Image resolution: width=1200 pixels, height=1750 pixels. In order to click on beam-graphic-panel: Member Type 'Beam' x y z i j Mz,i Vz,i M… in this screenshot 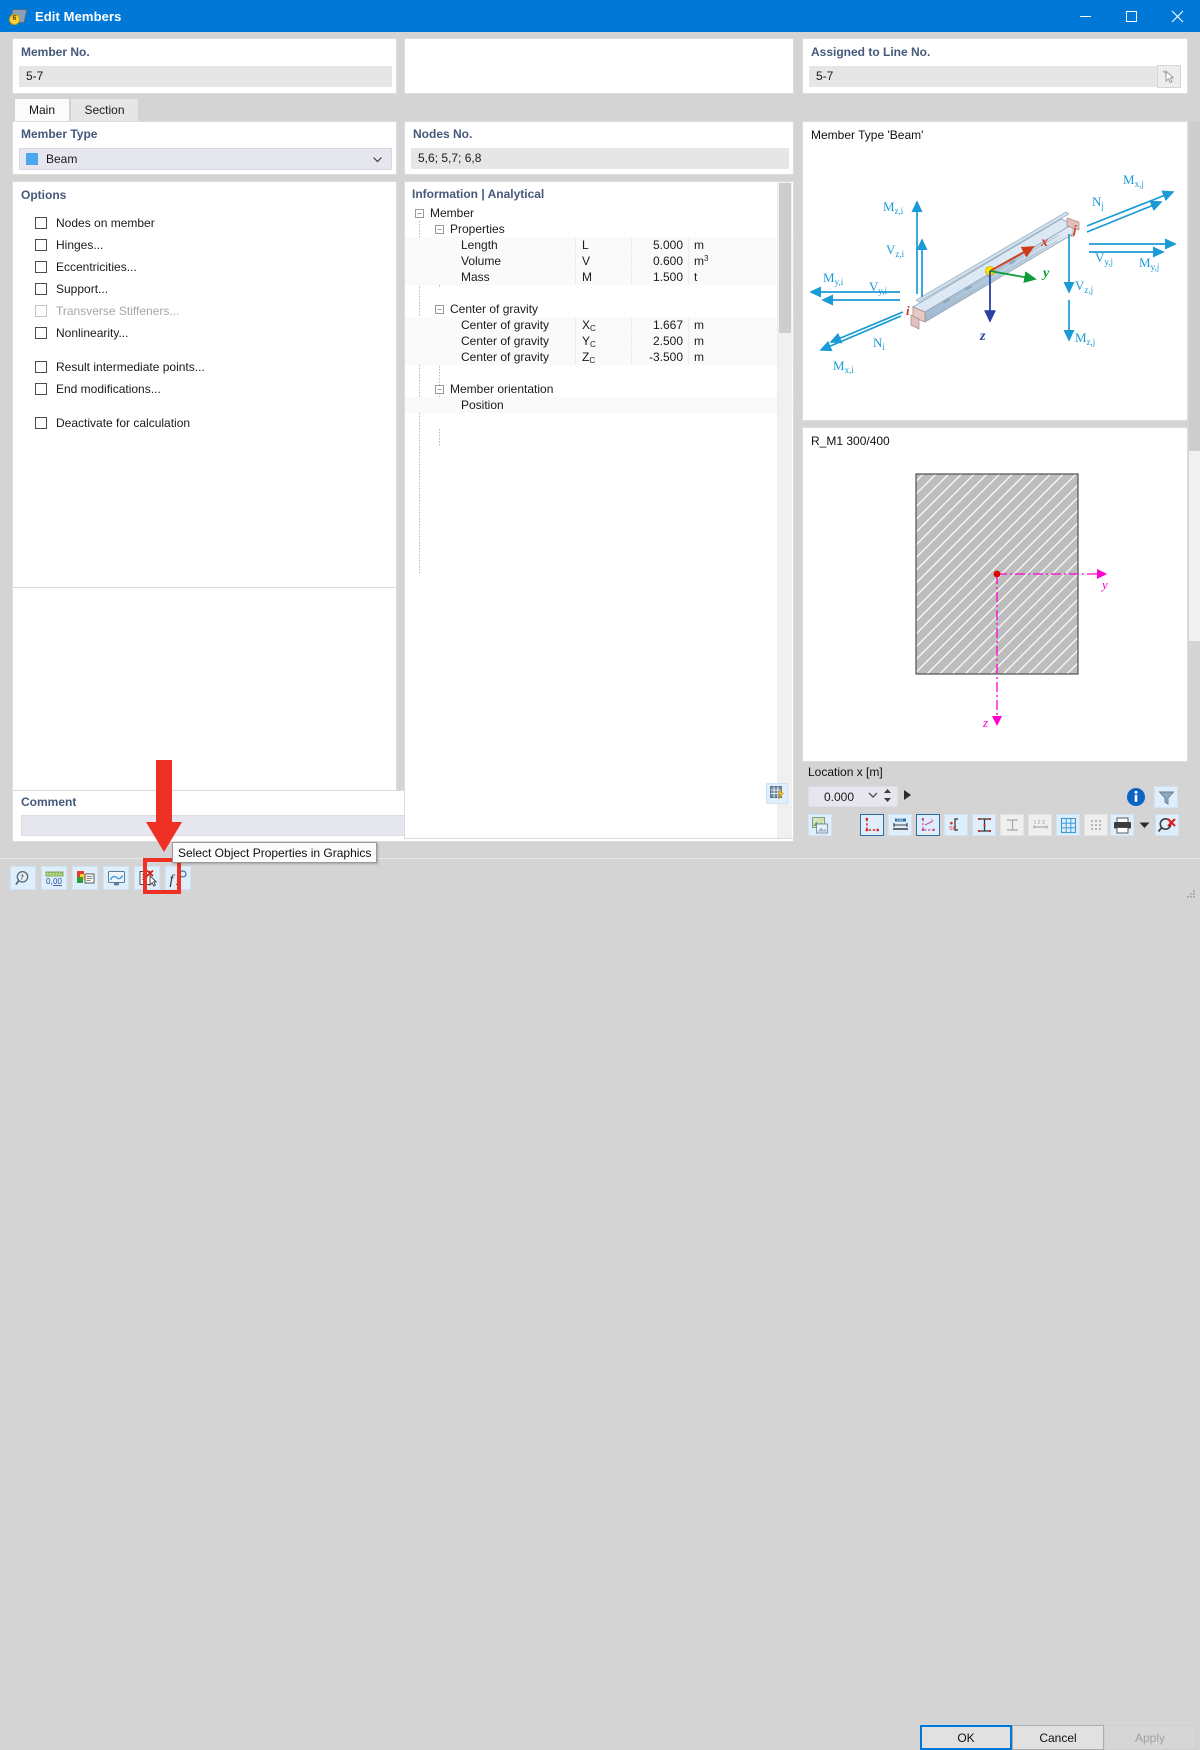, I will do `click(995, 271)`.